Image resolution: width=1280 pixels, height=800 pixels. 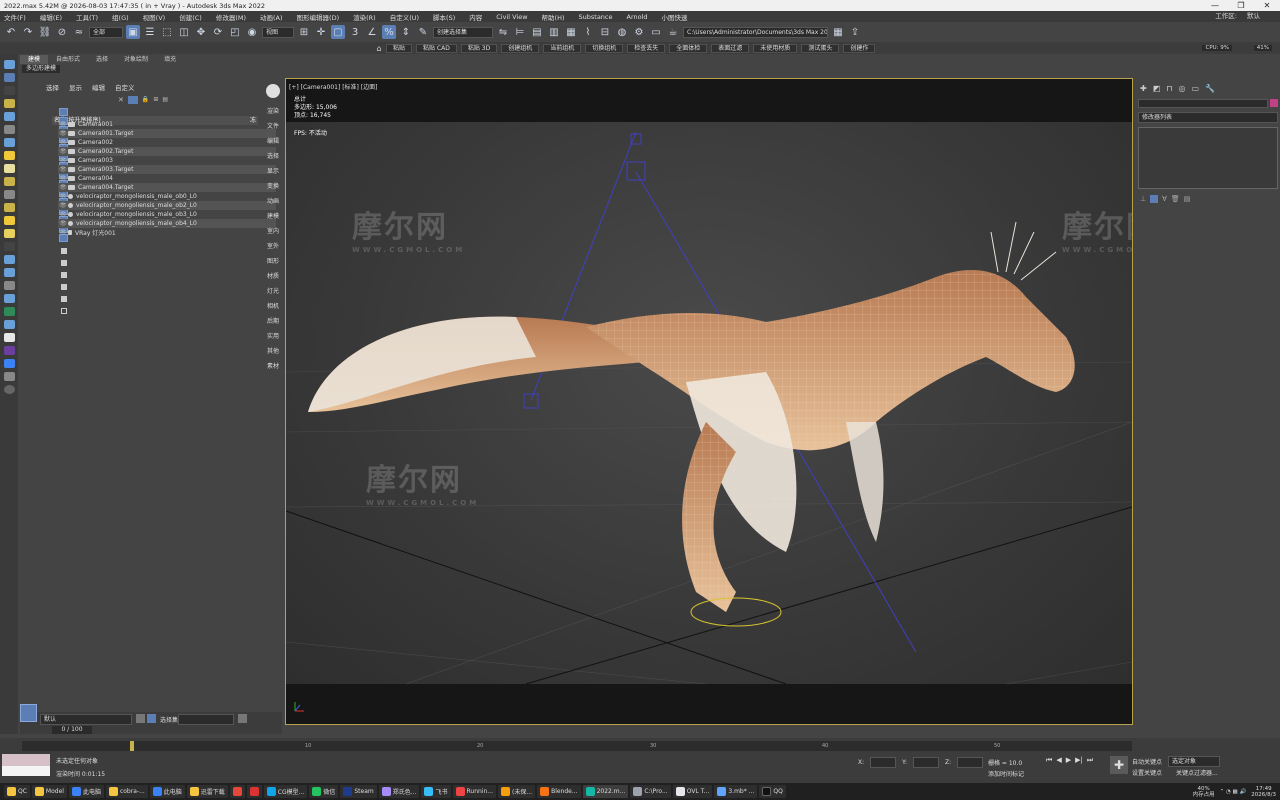 I want to click on ribbon-btn-paste-3d: 粘贴 3D, so click(x=479, y=48).